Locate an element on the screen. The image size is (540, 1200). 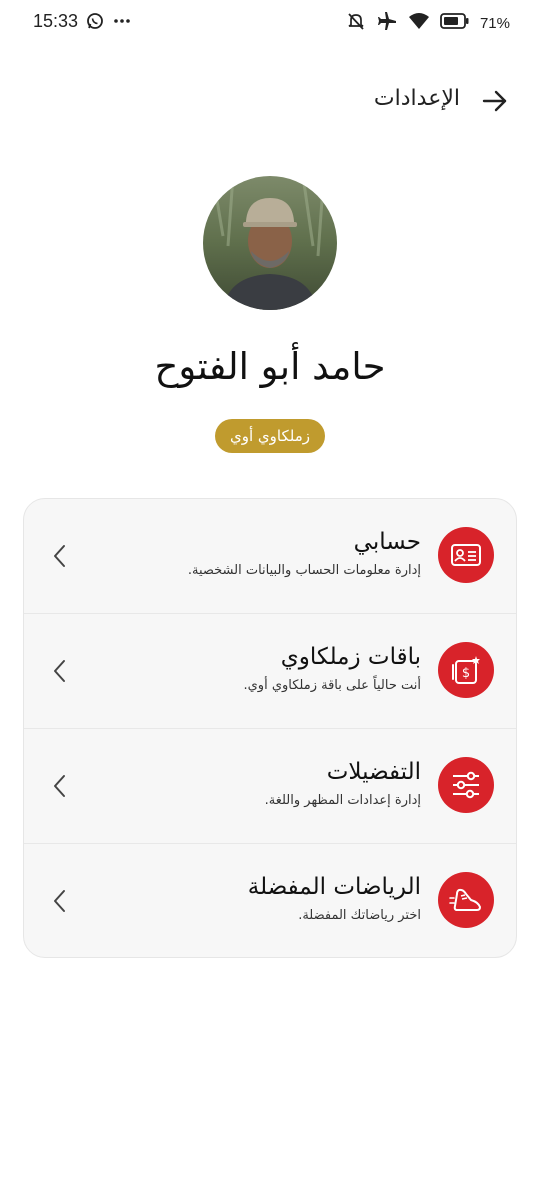
menu-item-title: باقات زملكاوي is located at coordinates (350, 657).